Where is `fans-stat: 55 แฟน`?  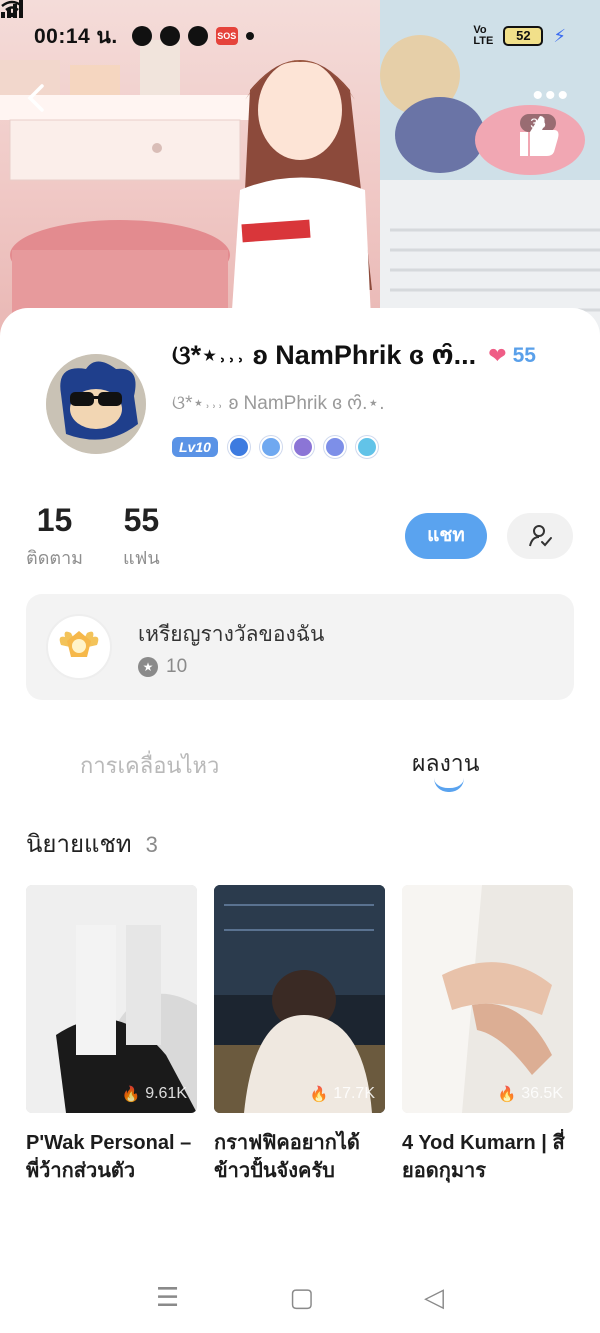
fans-stat: 55 แฟน is located at coordinates (141, 537).